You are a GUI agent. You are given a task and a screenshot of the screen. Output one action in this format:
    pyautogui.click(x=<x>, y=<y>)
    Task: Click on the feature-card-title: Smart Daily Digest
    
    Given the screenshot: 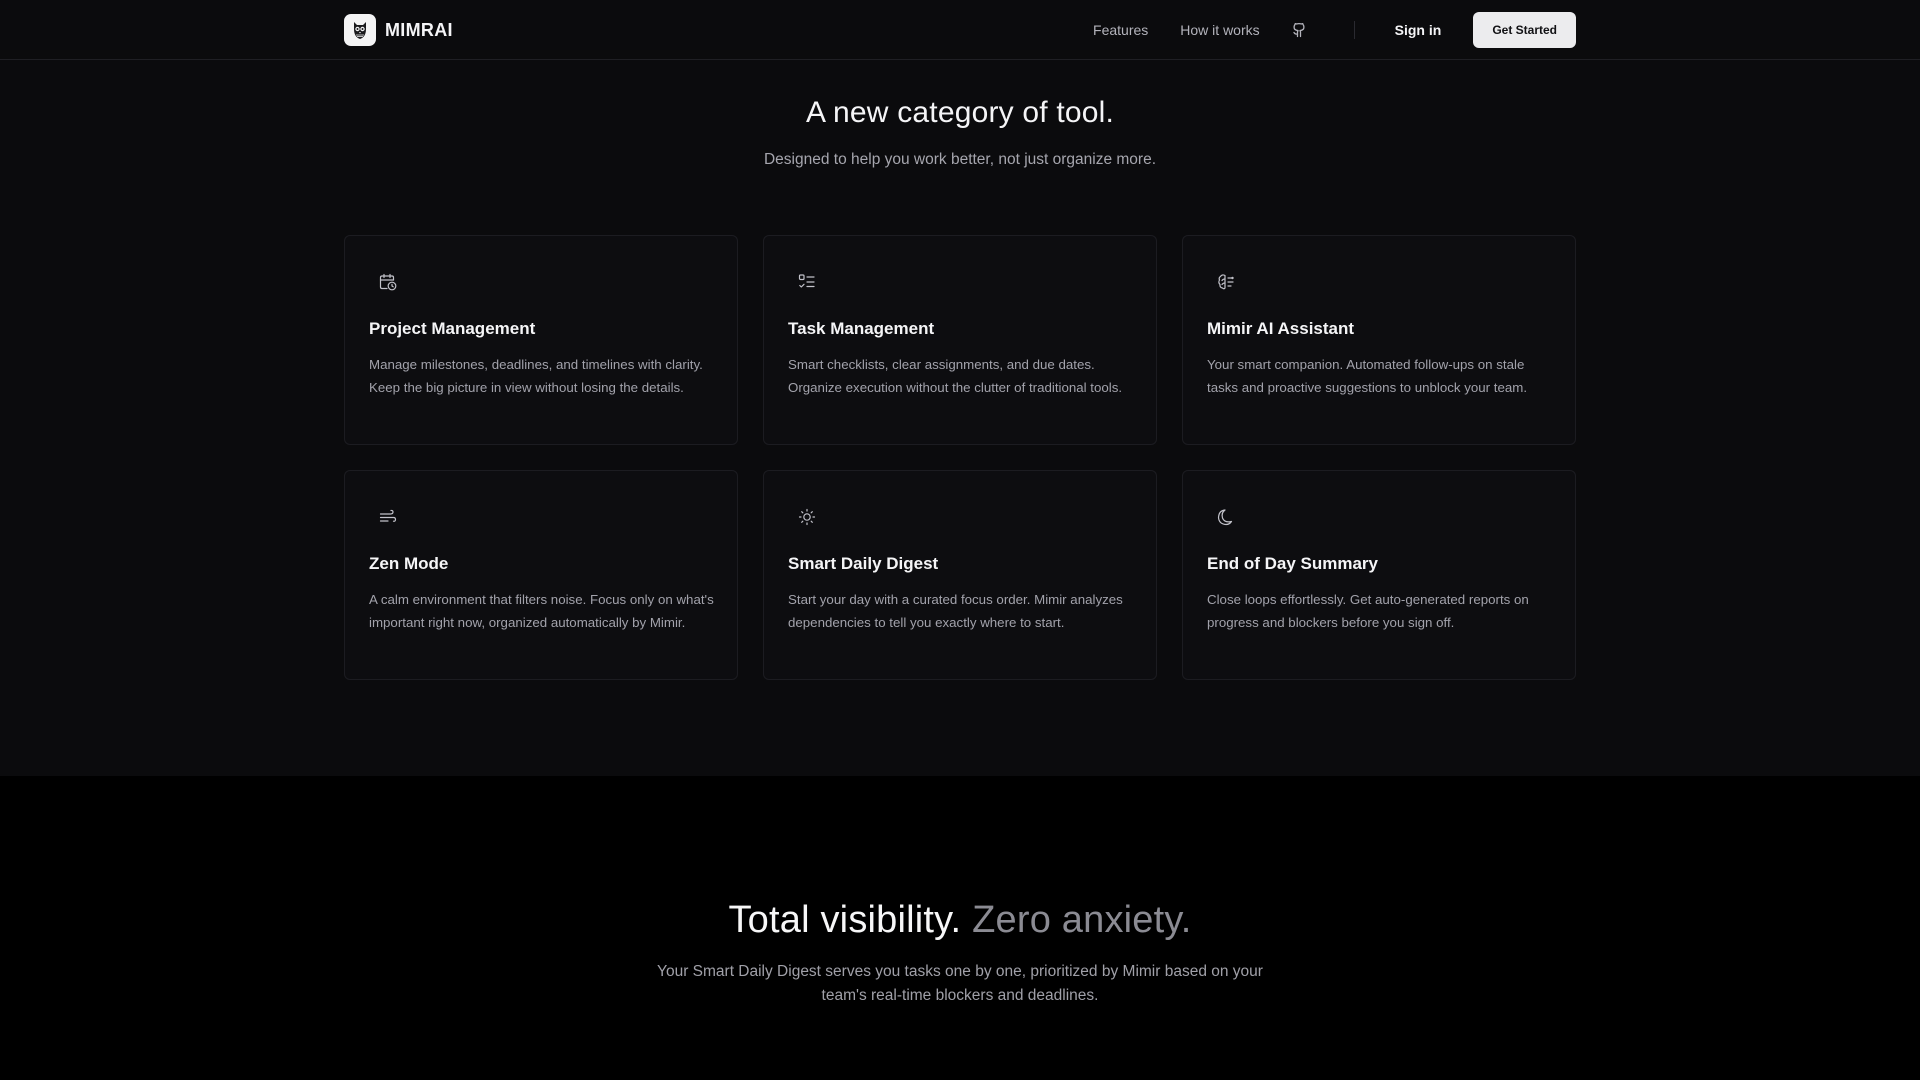 What is the action you would take?
    pyautogui.click(x=863, y=563)
    